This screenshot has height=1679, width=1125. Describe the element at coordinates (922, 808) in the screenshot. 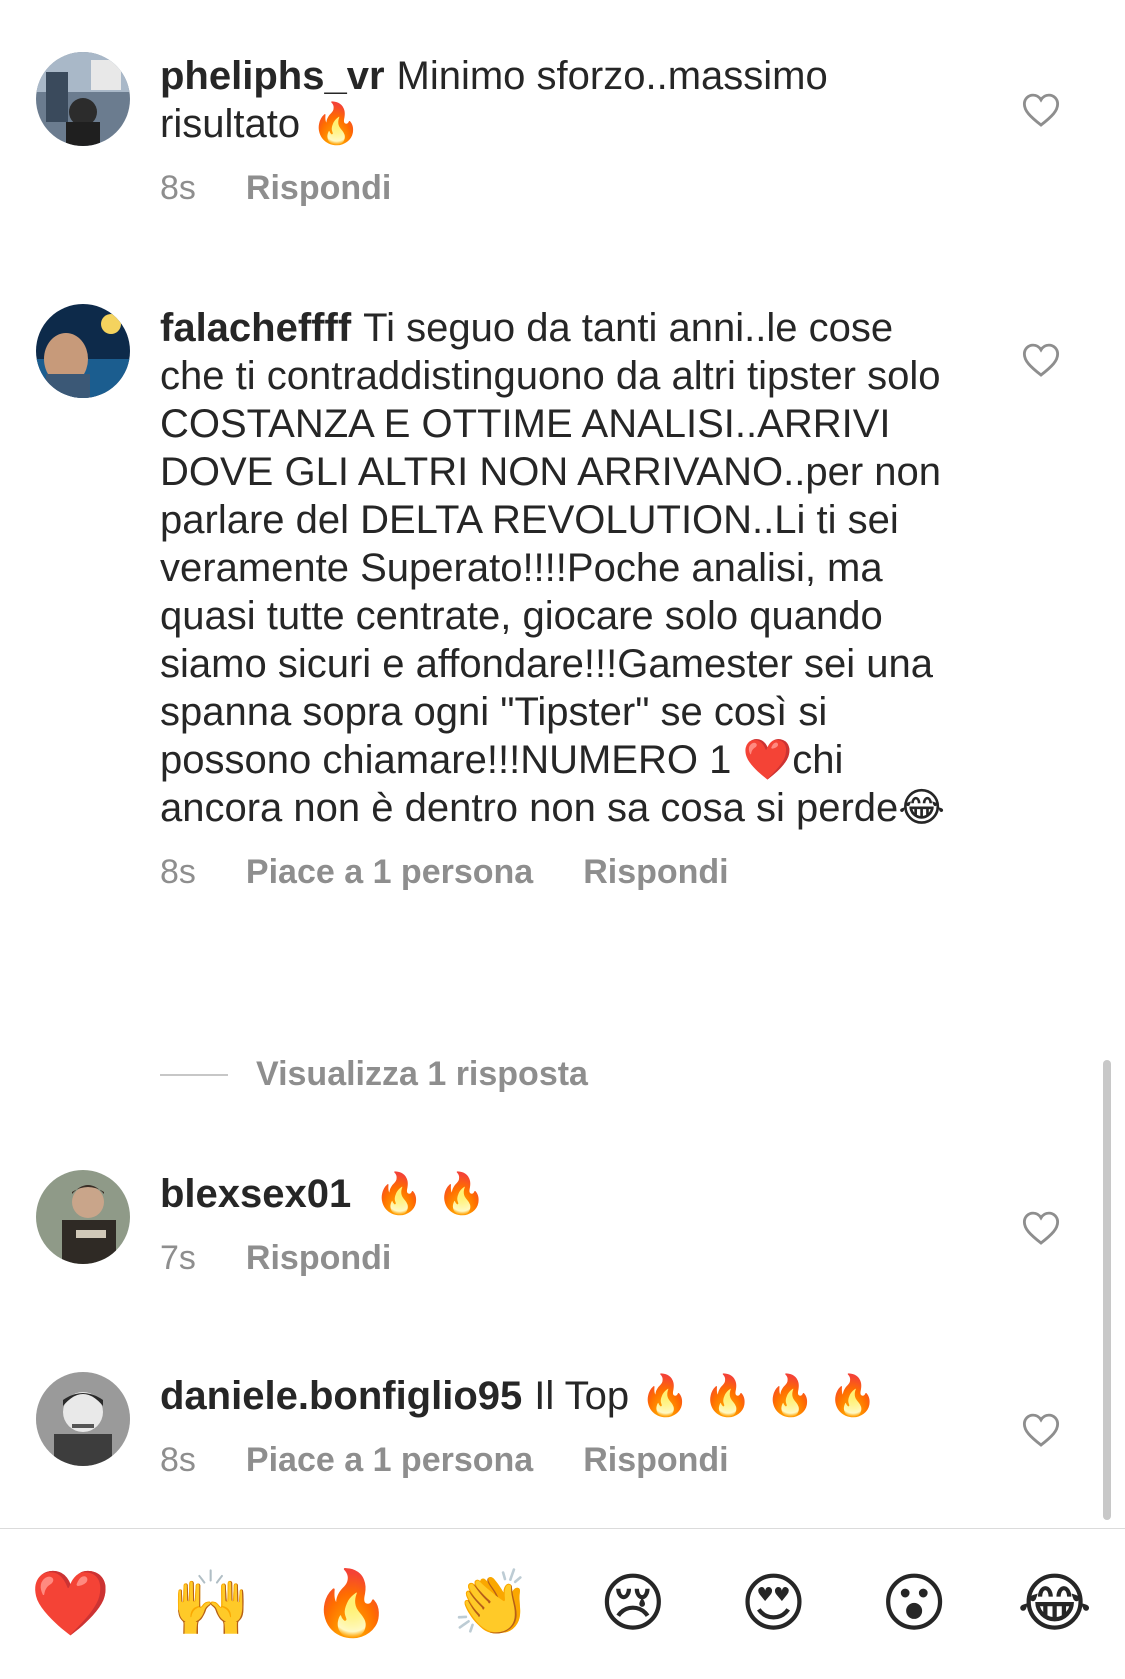

I see `laughing-emoji: 😂` at that location.